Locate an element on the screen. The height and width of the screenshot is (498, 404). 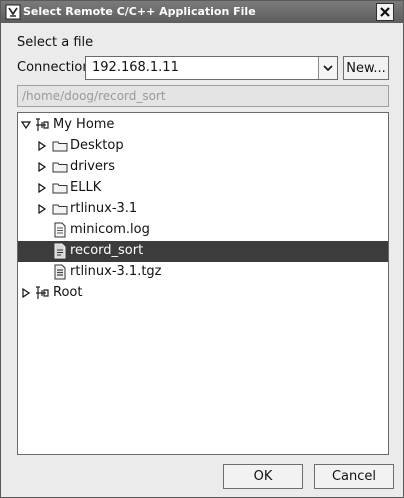
root-icon is located at coordinates (42, 292).